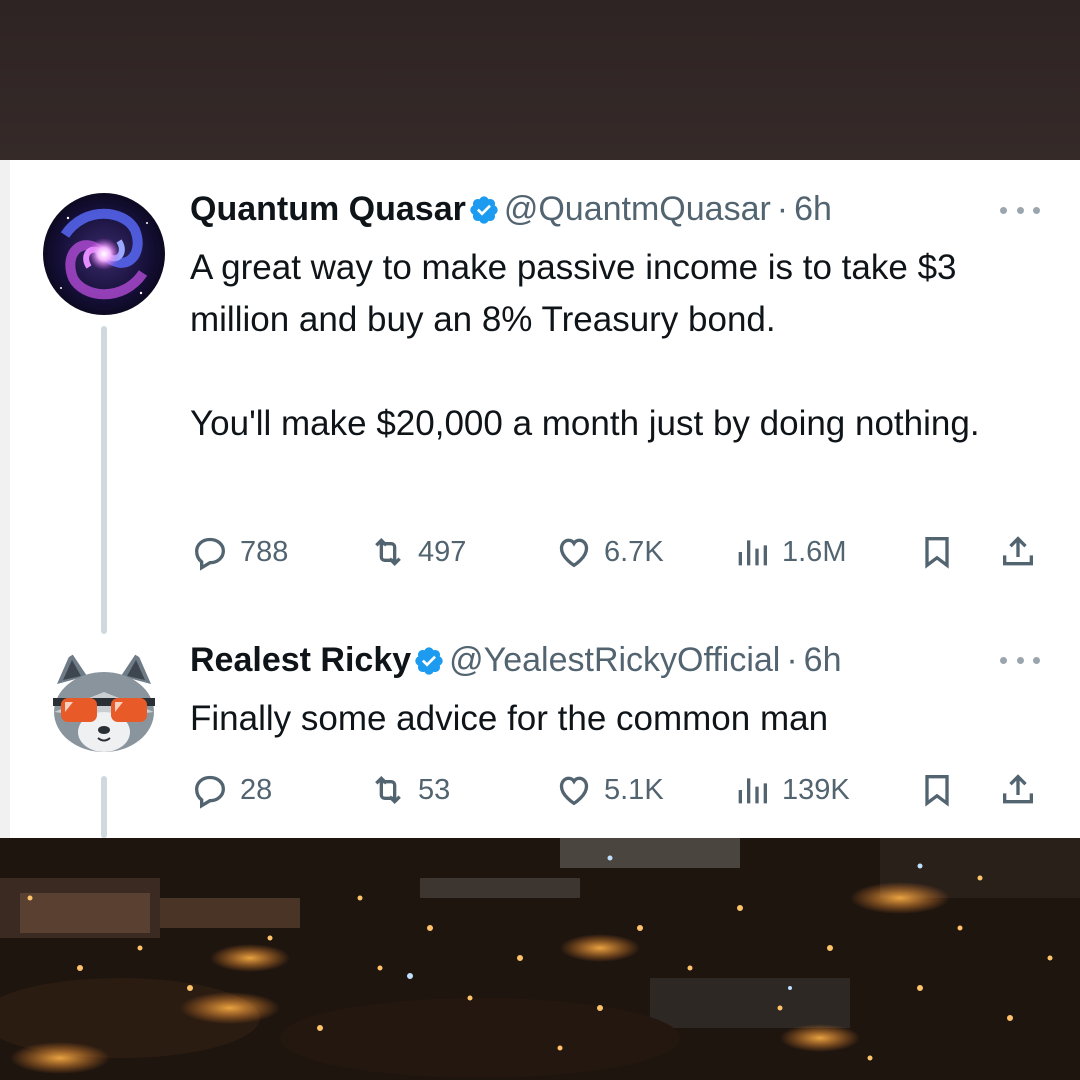 The image size is (1080, 1080). What do you see at coordinates (434, 789) in the screenshot?
I see `repost-count: 53` at bounding box center [434, 789].